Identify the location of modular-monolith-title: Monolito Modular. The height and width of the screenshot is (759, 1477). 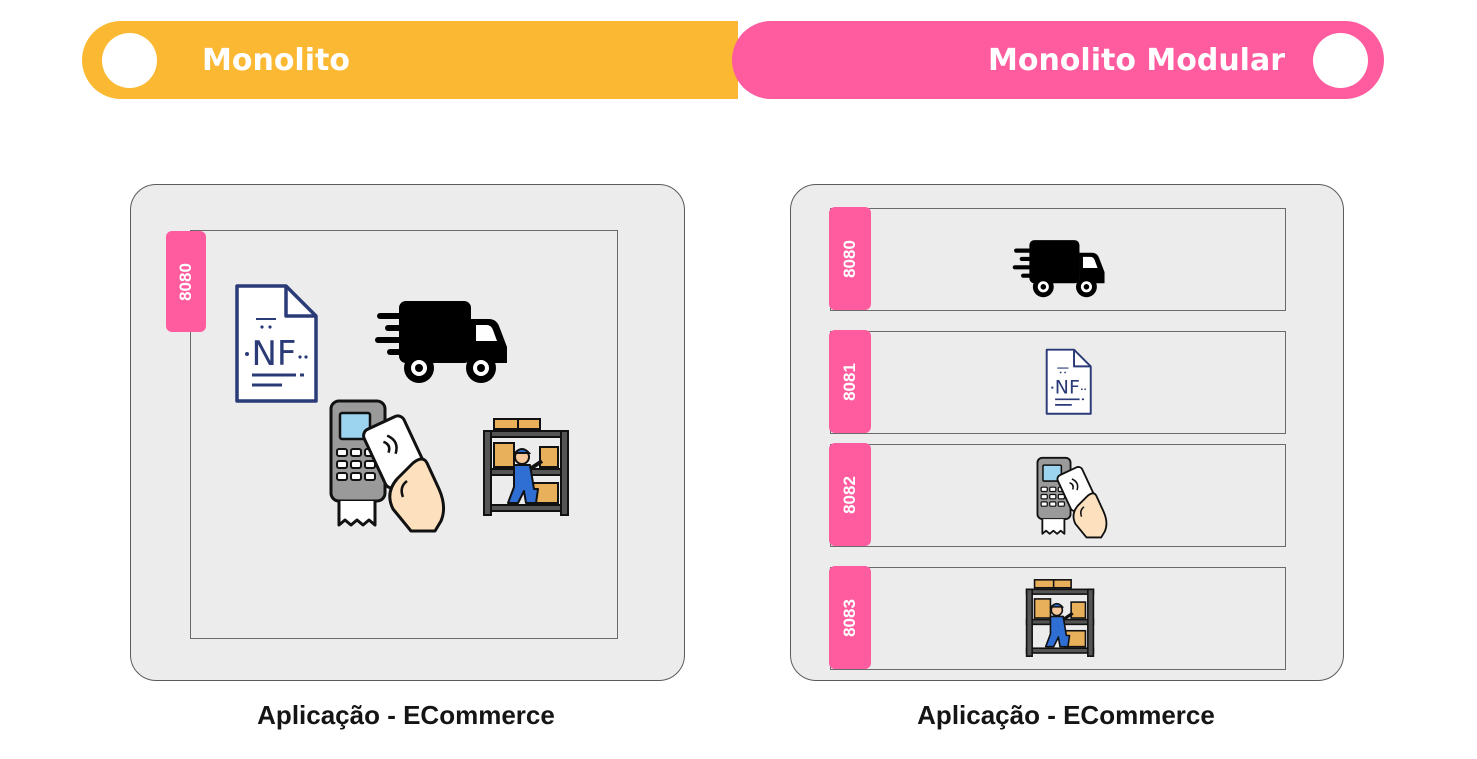
(1136, 60).